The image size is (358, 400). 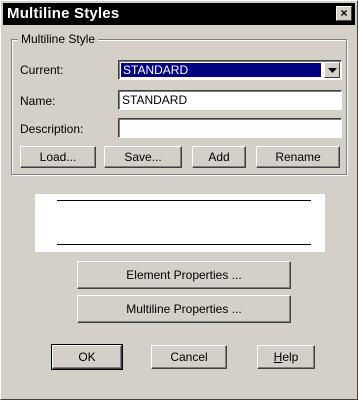 I want to click on title-bar: Multiline Styles ×, so click(x=179, y=14).